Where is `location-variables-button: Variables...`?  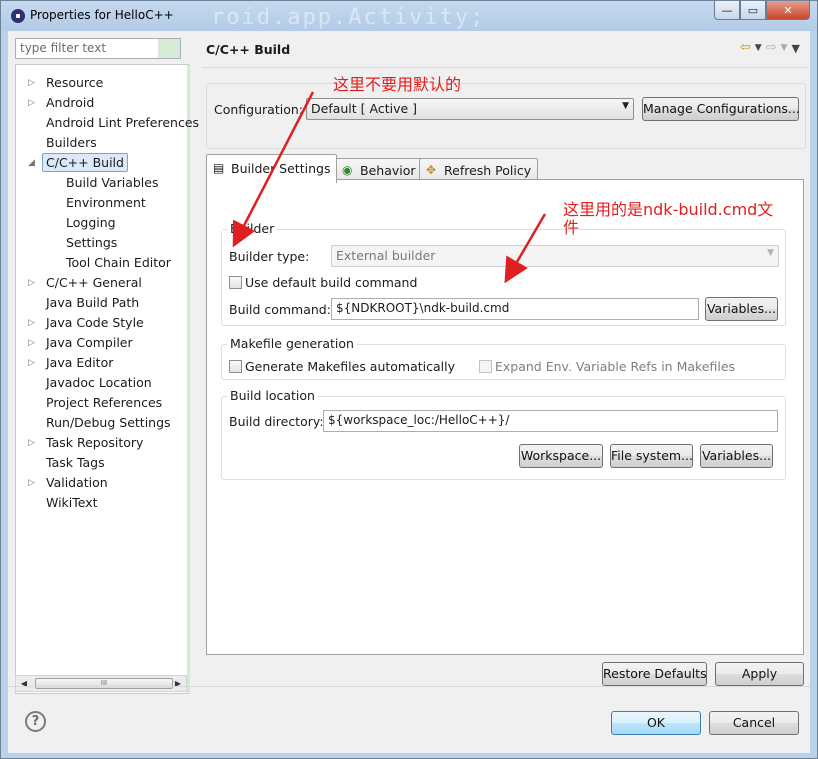 location-variables-button: Variables... is located at coordinates (736, 456).